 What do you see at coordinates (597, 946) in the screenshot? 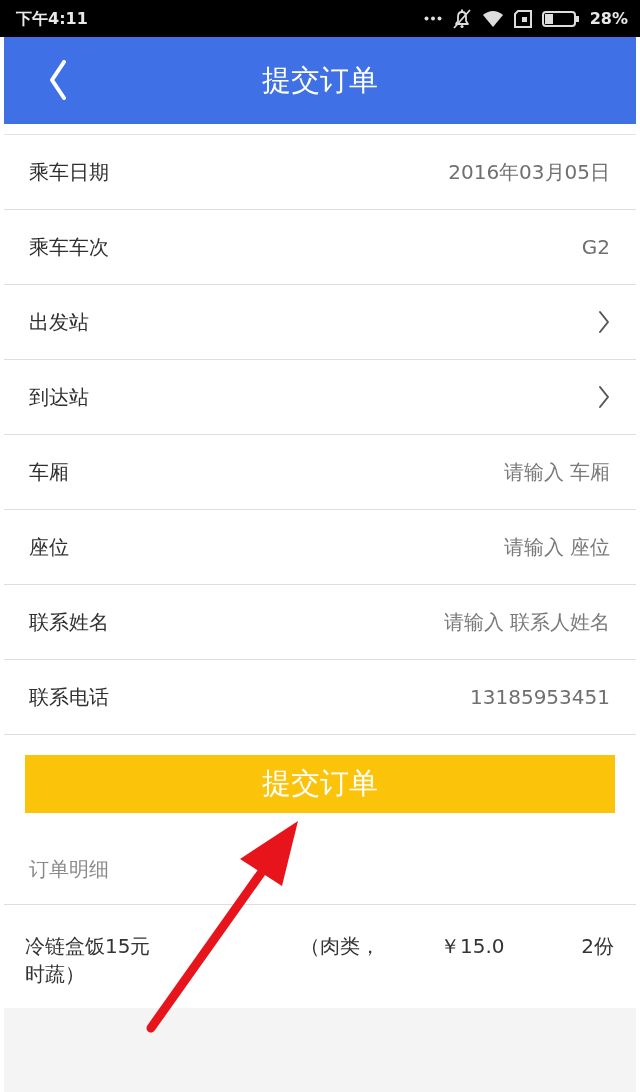
I see `item-quantity: 2份` at bounding box center [597, 946].